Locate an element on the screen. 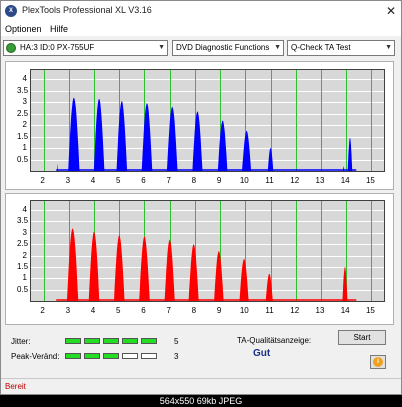 The height and width of the screenshot is (407, 402). image-caption: 564x550 69kb JPEG is located at coordinates (201, 401).